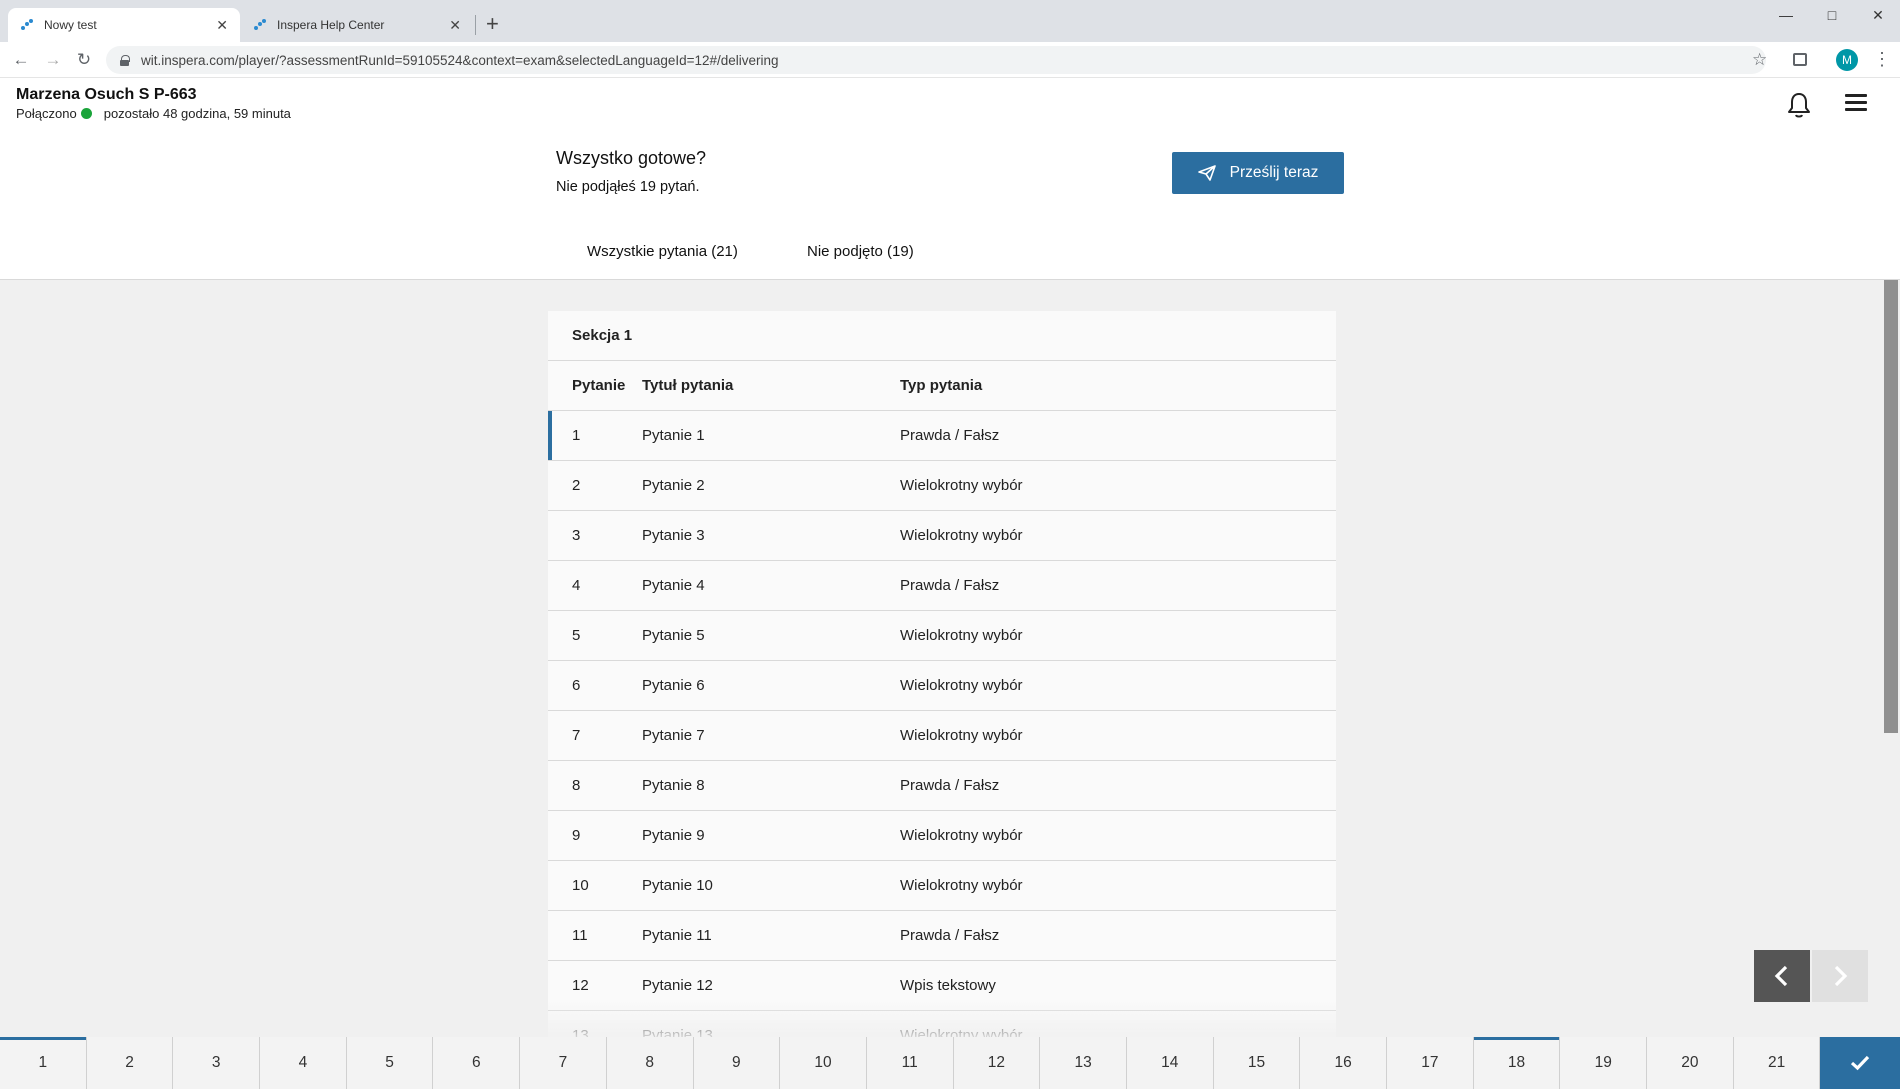 This screenshot has width=1900, height=1089. Describe the element at coordinates (628, 187) in the screenshot. I see `summary-subtitle: Nie podjąłeś 19 pytań.` at that location.